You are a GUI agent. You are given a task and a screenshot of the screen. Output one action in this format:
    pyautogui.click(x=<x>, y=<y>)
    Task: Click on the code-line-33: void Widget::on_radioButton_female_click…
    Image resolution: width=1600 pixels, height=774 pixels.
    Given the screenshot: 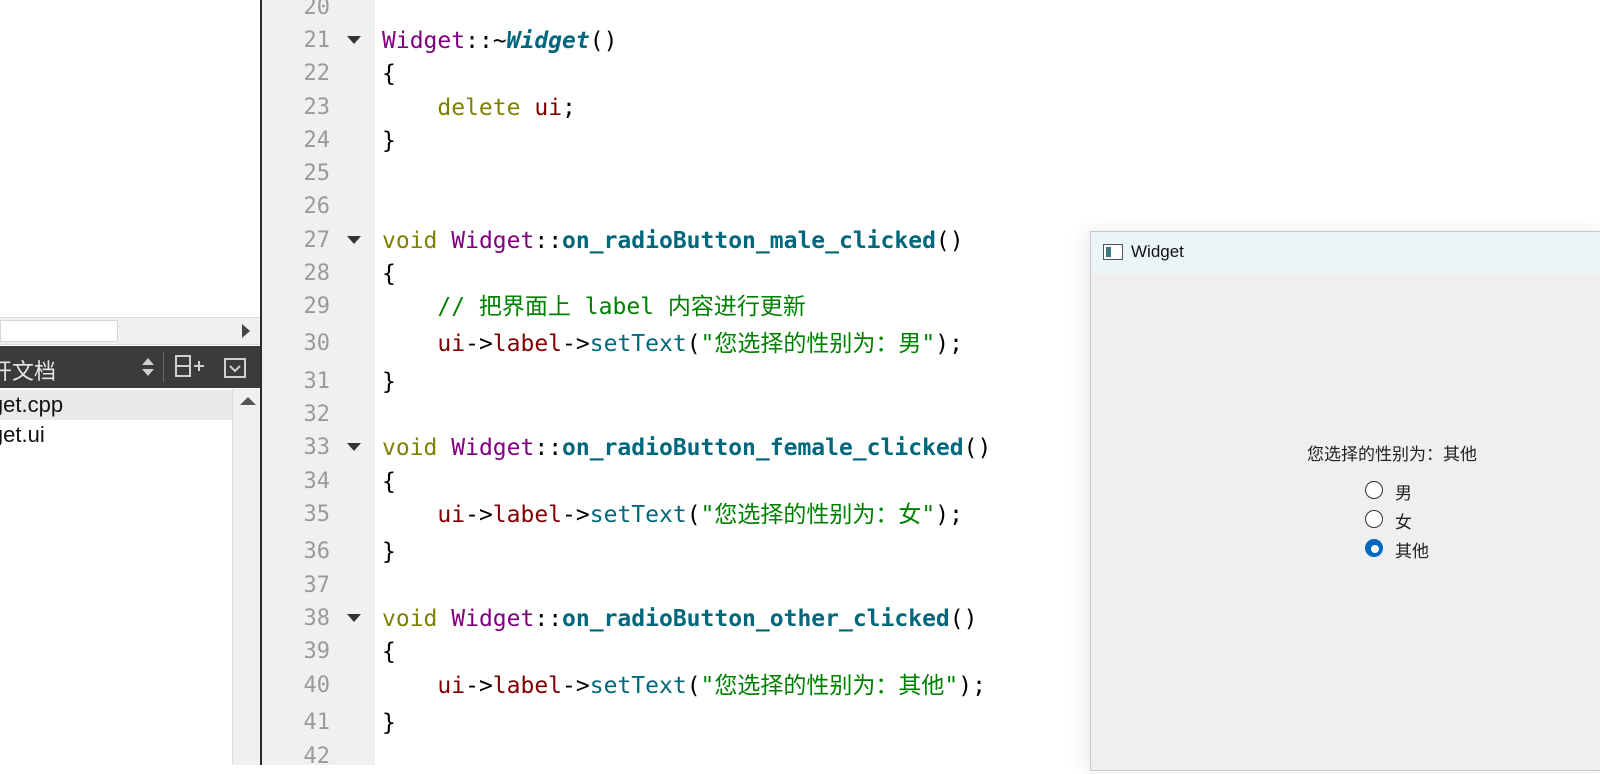 What is the action you would take?
    pyautogui.click(x=687, y=448)
    